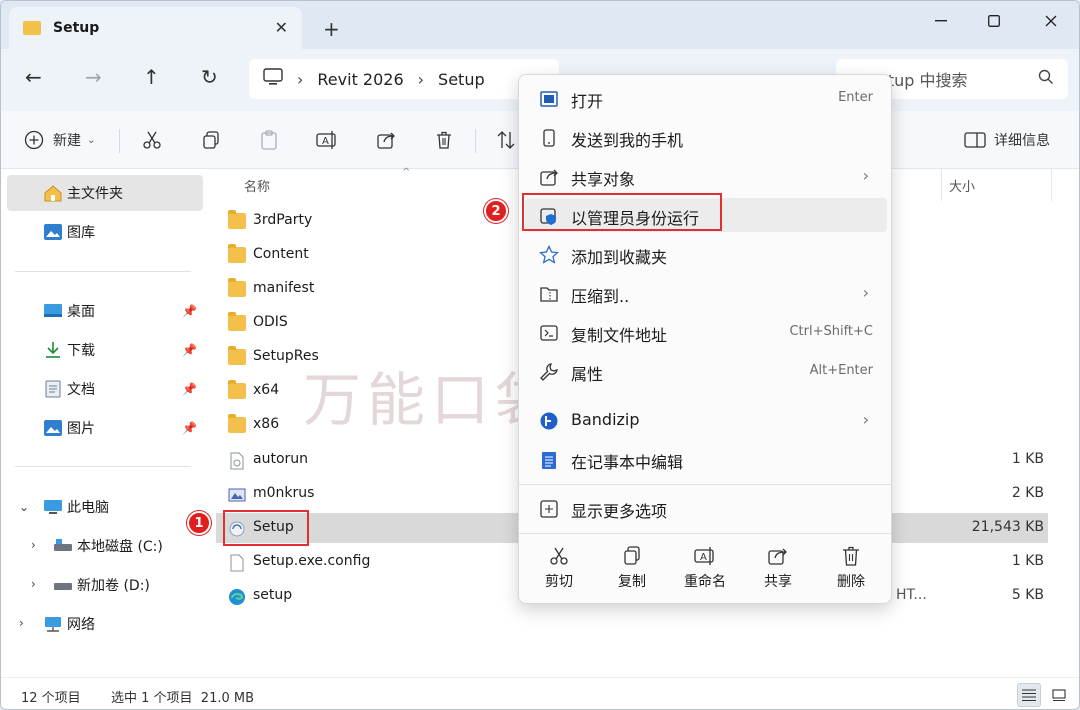 The image size is (1080, 710). Describe the element at coordinates (183, 698) in the screenshot. I see `selection-info: 选中 1 个项目 21.0 MB` at that location.